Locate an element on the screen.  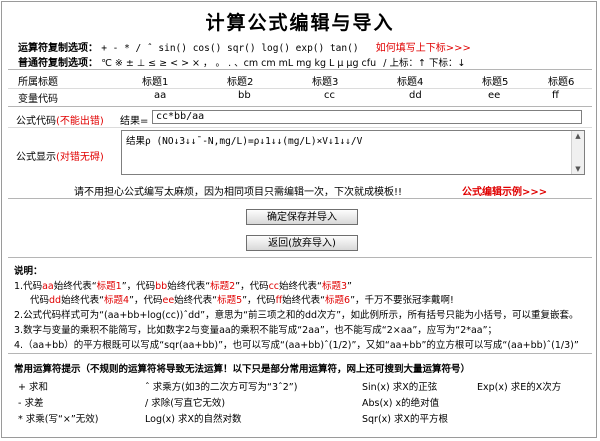
title-row: 所属标题 标题1 标题2 标题3 标题4 标题5 标题6 is located at coordinates (300, 79).